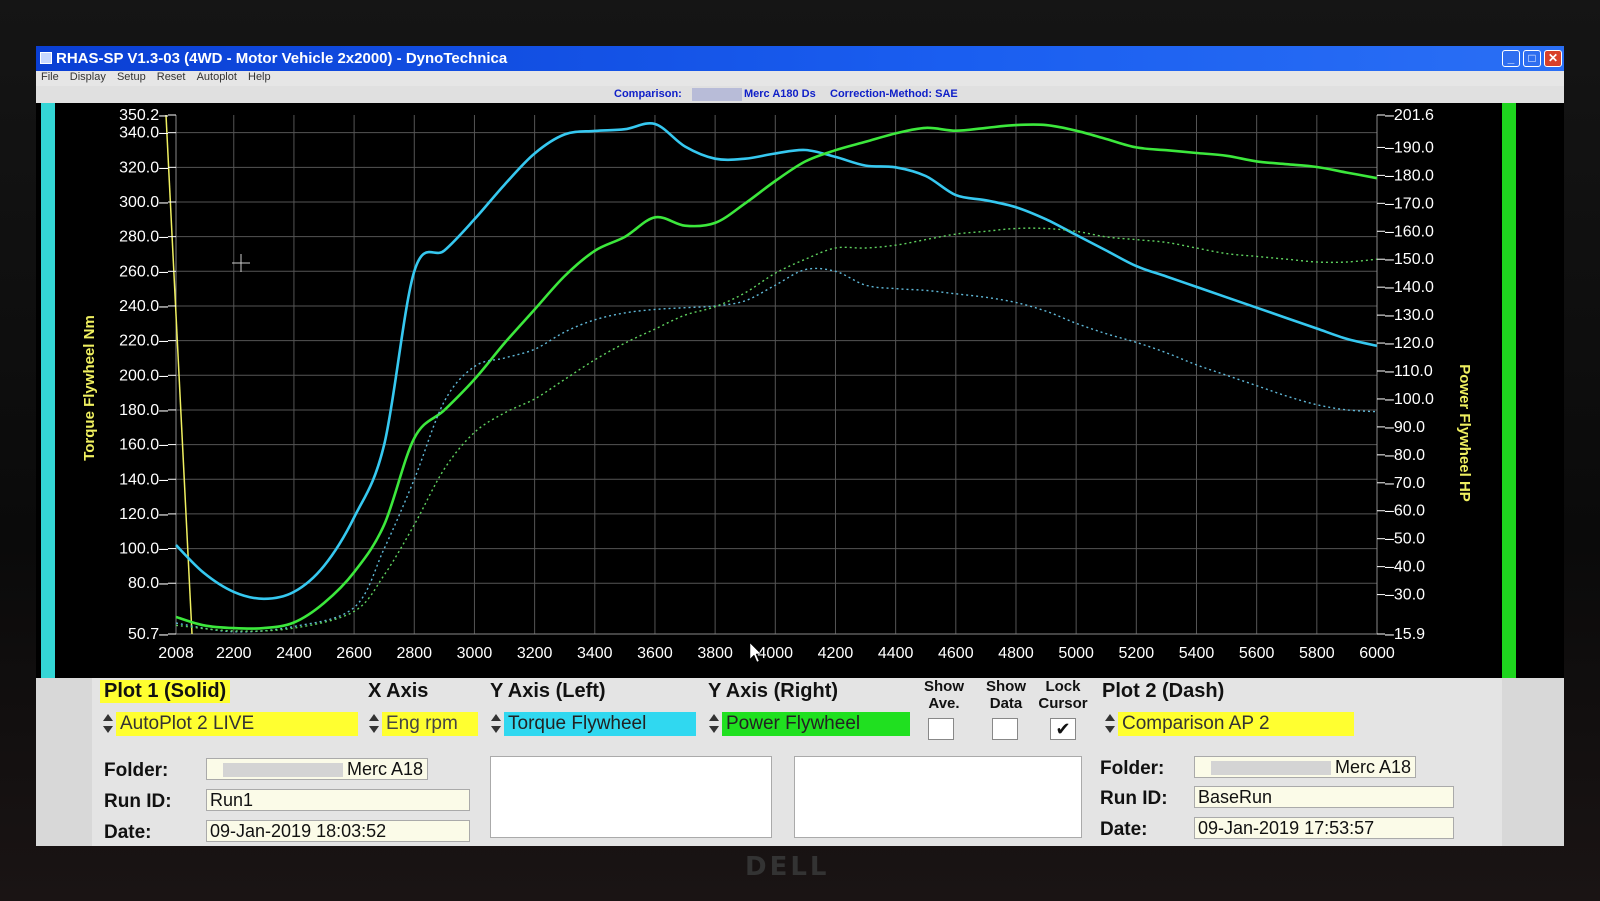  I want to click on plot2-header: Plot 2 (Dash), so click(1163, 691).